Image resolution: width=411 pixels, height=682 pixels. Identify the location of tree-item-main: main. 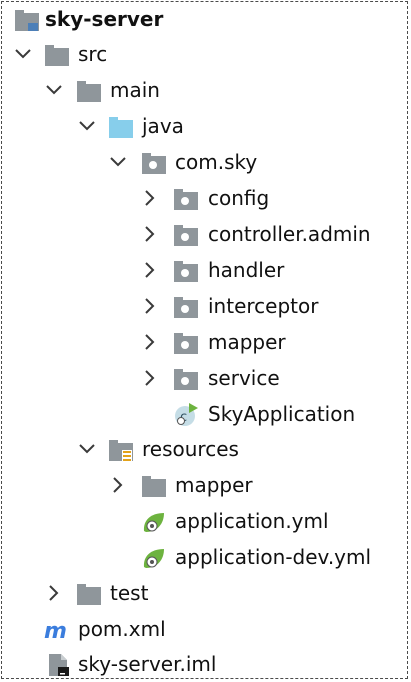
(204, 90).